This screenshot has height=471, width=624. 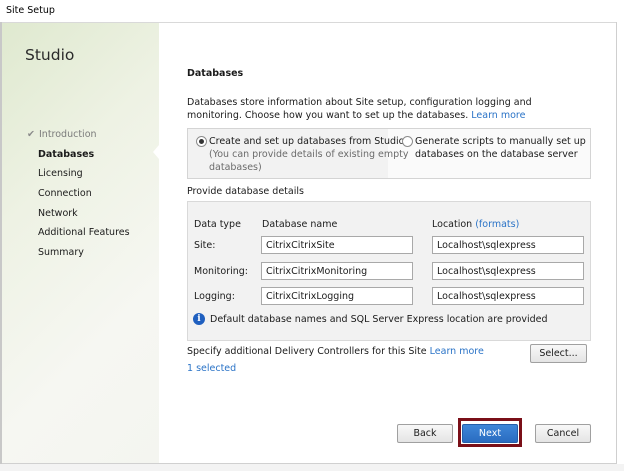 I want to click on site-db-name-field: CitrixCitrixSite, so click(x=337, y=245).